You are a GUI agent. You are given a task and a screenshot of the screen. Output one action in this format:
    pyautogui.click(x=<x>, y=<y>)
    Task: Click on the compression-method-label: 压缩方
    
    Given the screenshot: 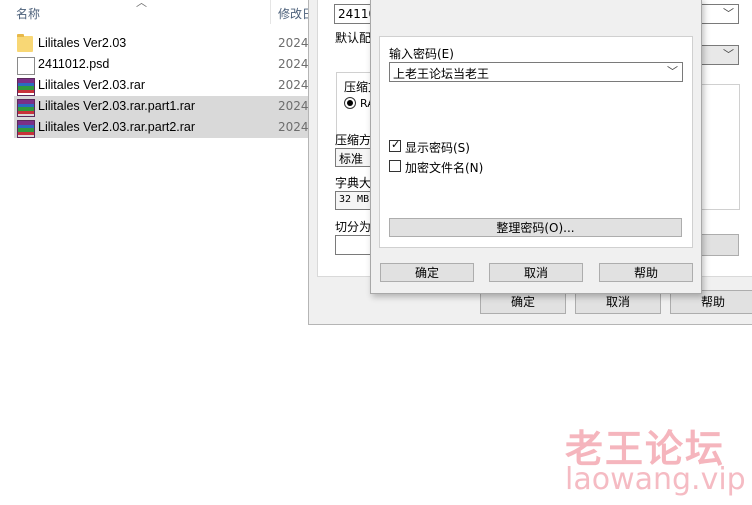 What is the action you would take?
    pyautogui.click(x=353, y=140)
    